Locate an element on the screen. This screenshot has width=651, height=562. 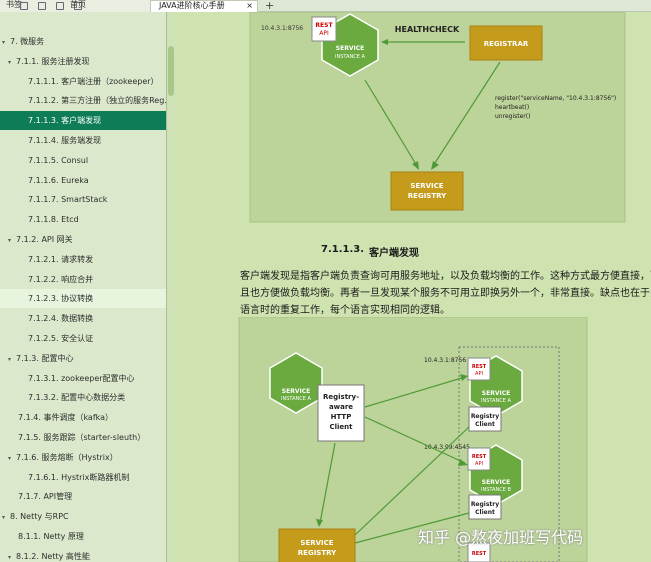
section-title: 客户端发现 is located at coordinates (394, 253).